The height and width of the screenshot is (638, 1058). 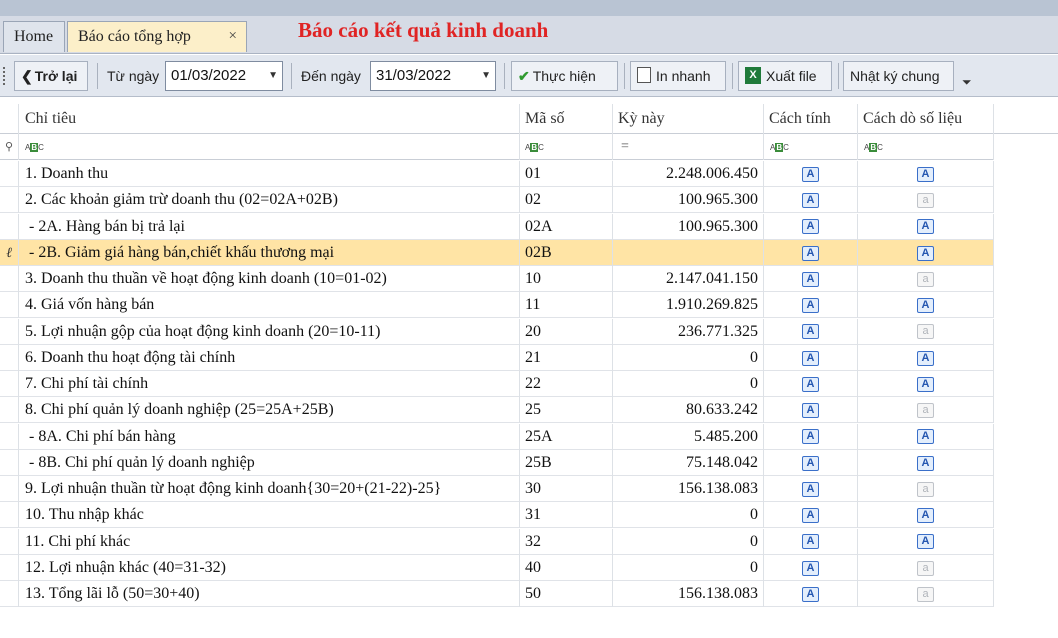 I want to click on cell-code: 10, so click(x=566, y=279).